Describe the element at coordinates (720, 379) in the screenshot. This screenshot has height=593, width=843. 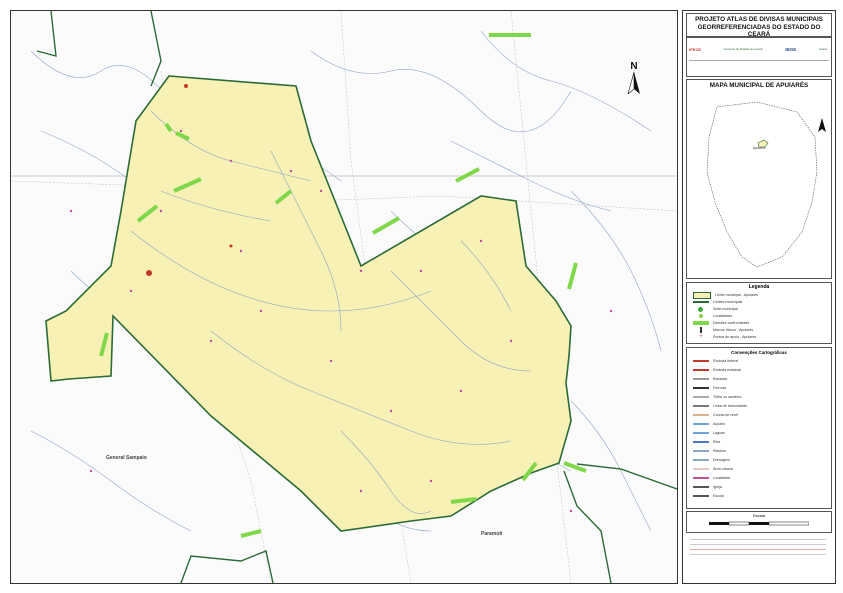
I see `convention-label: Estradas` at that location.